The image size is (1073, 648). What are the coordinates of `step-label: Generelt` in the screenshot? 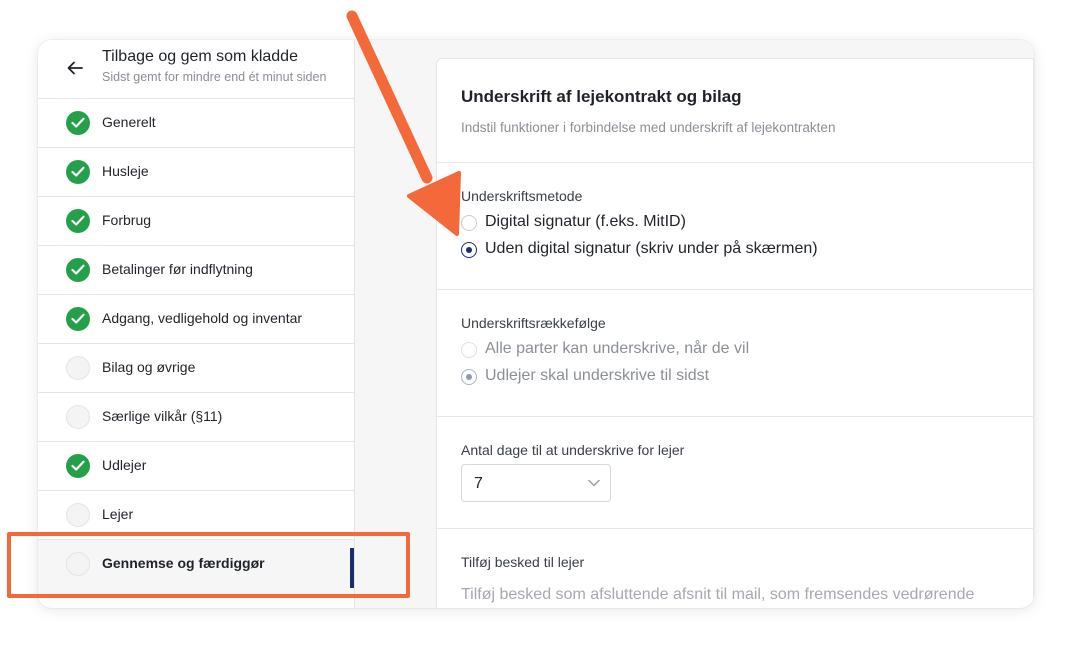 It's located at (129, 122).